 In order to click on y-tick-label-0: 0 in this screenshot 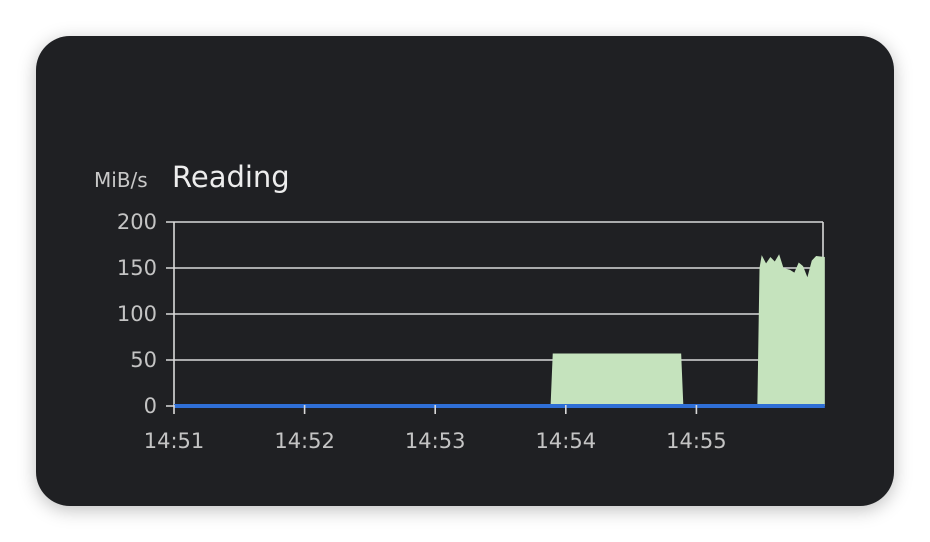, I will do `click(150, 406)`.